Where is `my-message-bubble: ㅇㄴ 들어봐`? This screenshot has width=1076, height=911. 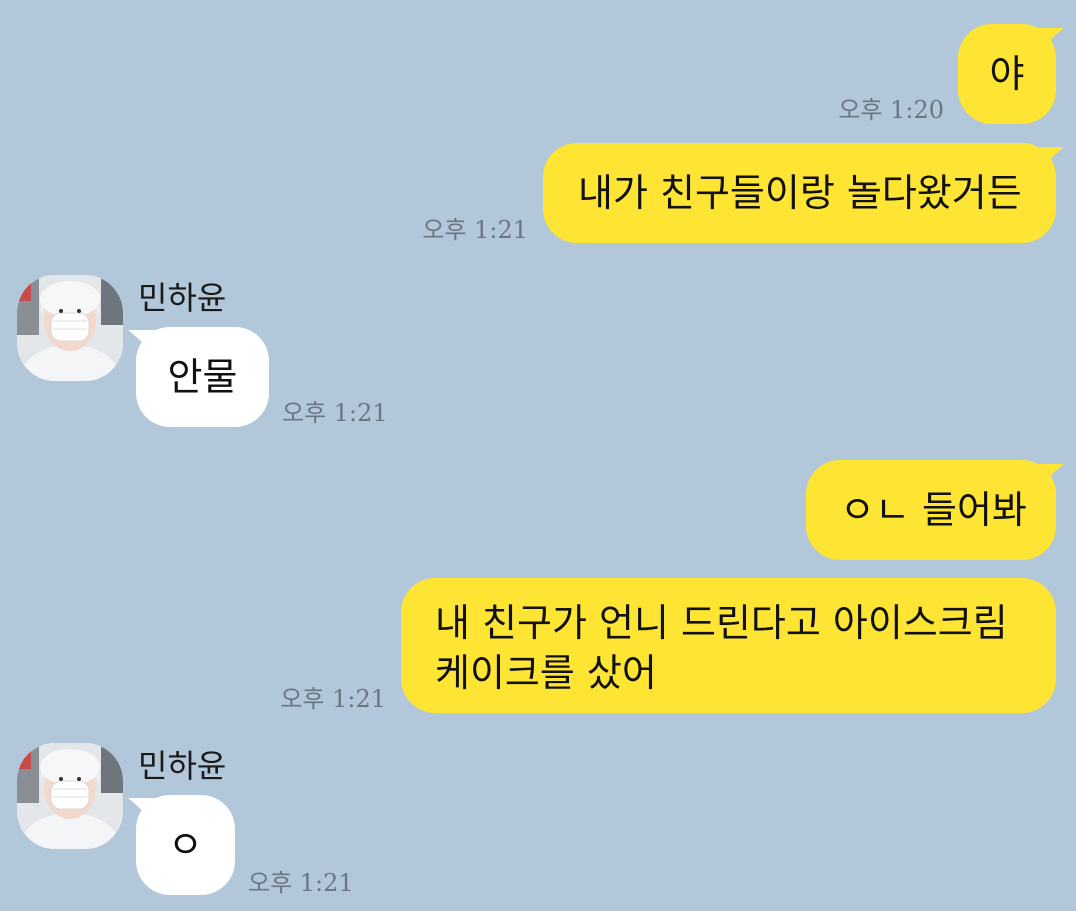 my-message-bubble: ㅇㄴ 들어봐 is located at coordinates (931, 510).